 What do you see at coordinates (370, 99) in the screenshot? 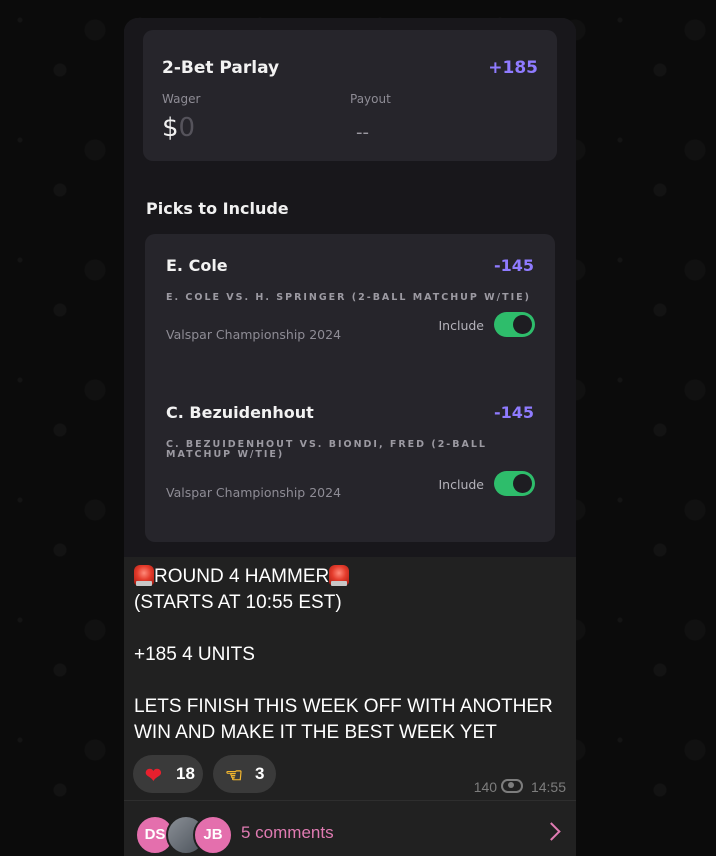
I see `payout-label: Payout` at bounding box center [370, 99].